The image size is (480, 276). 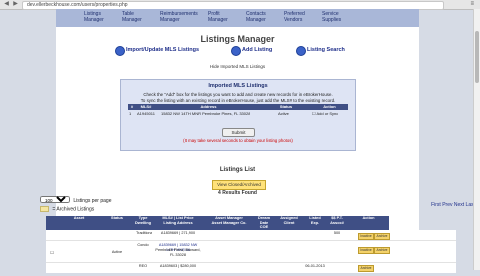 I want to click on forward-icon: ▶, so click(x=15, y=4).